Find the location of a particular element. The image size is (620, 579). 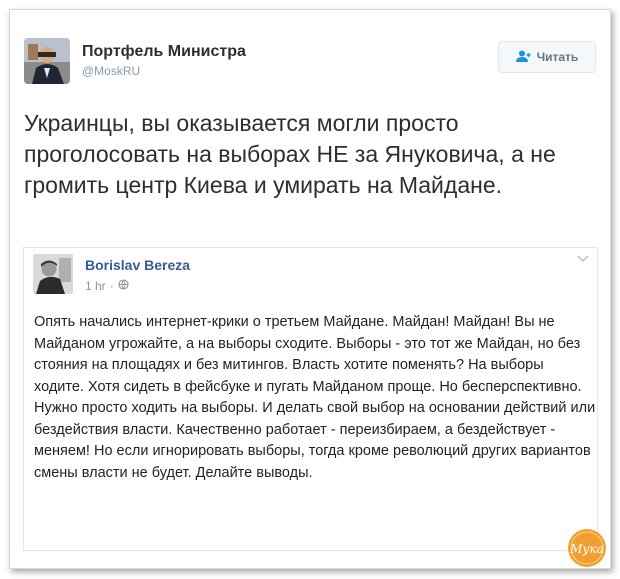

author-avatar is located at coordinates (47, 61).